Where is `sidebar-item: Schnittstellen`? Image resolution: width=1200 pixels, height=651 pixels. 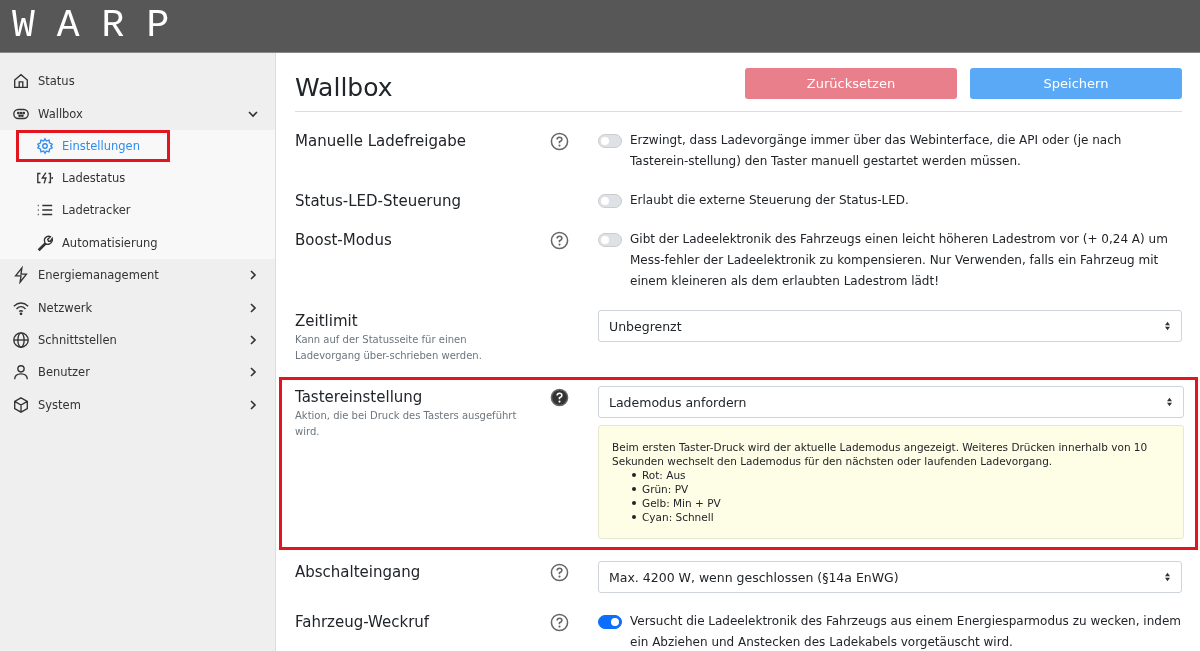 sidebar-item: Schnittstellen is located at coordinates (137, 340).